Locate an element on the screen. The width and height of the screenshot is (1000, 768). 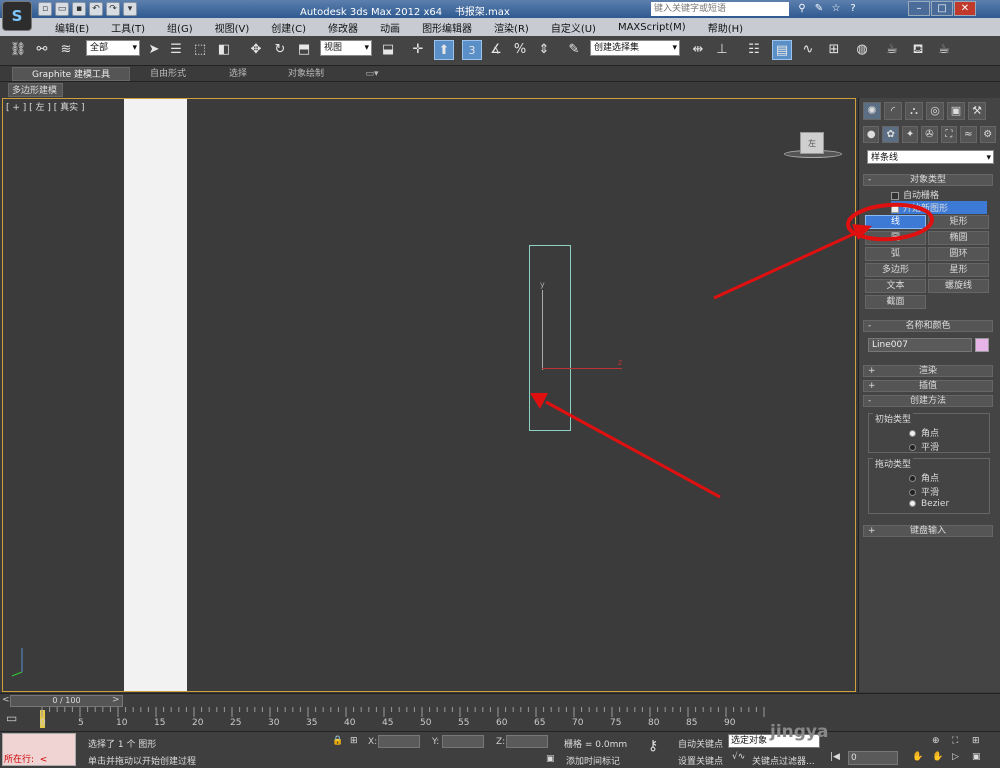
keyboard-shortcut-override-icon: ⬆ is located at coordinates (444, 50).